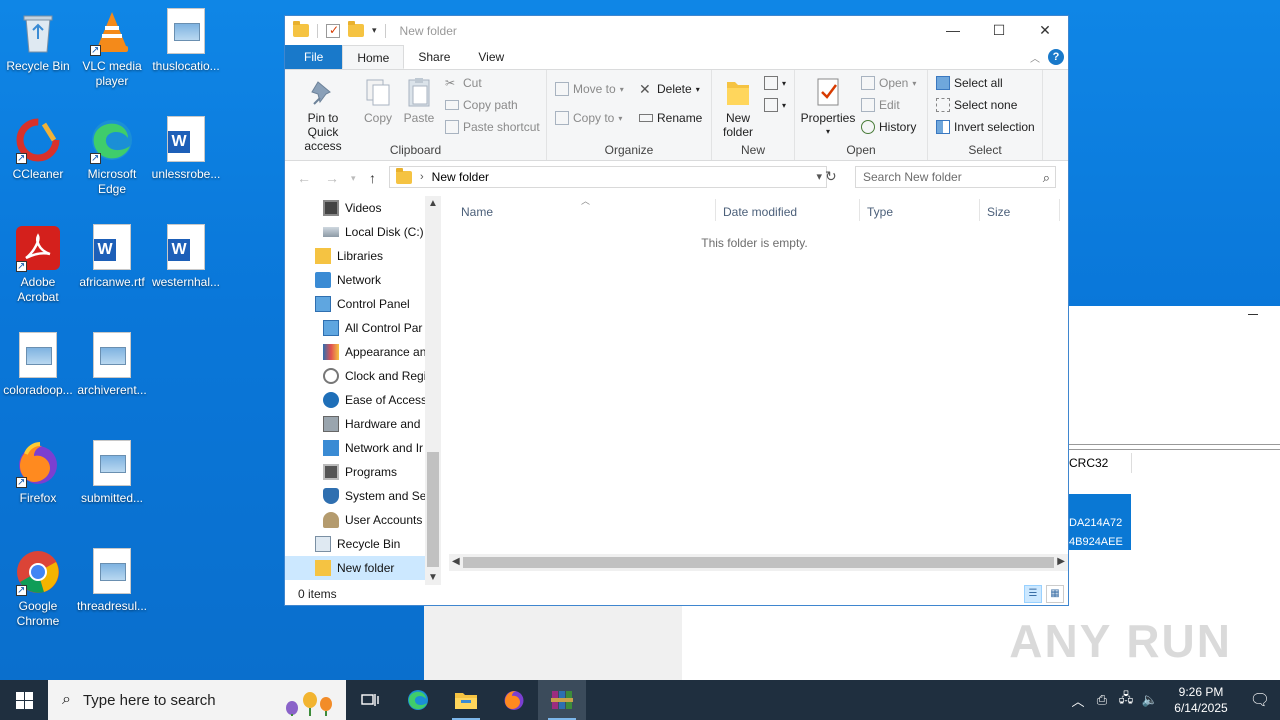  I want to click on forward-button: →, so click(332, 178).